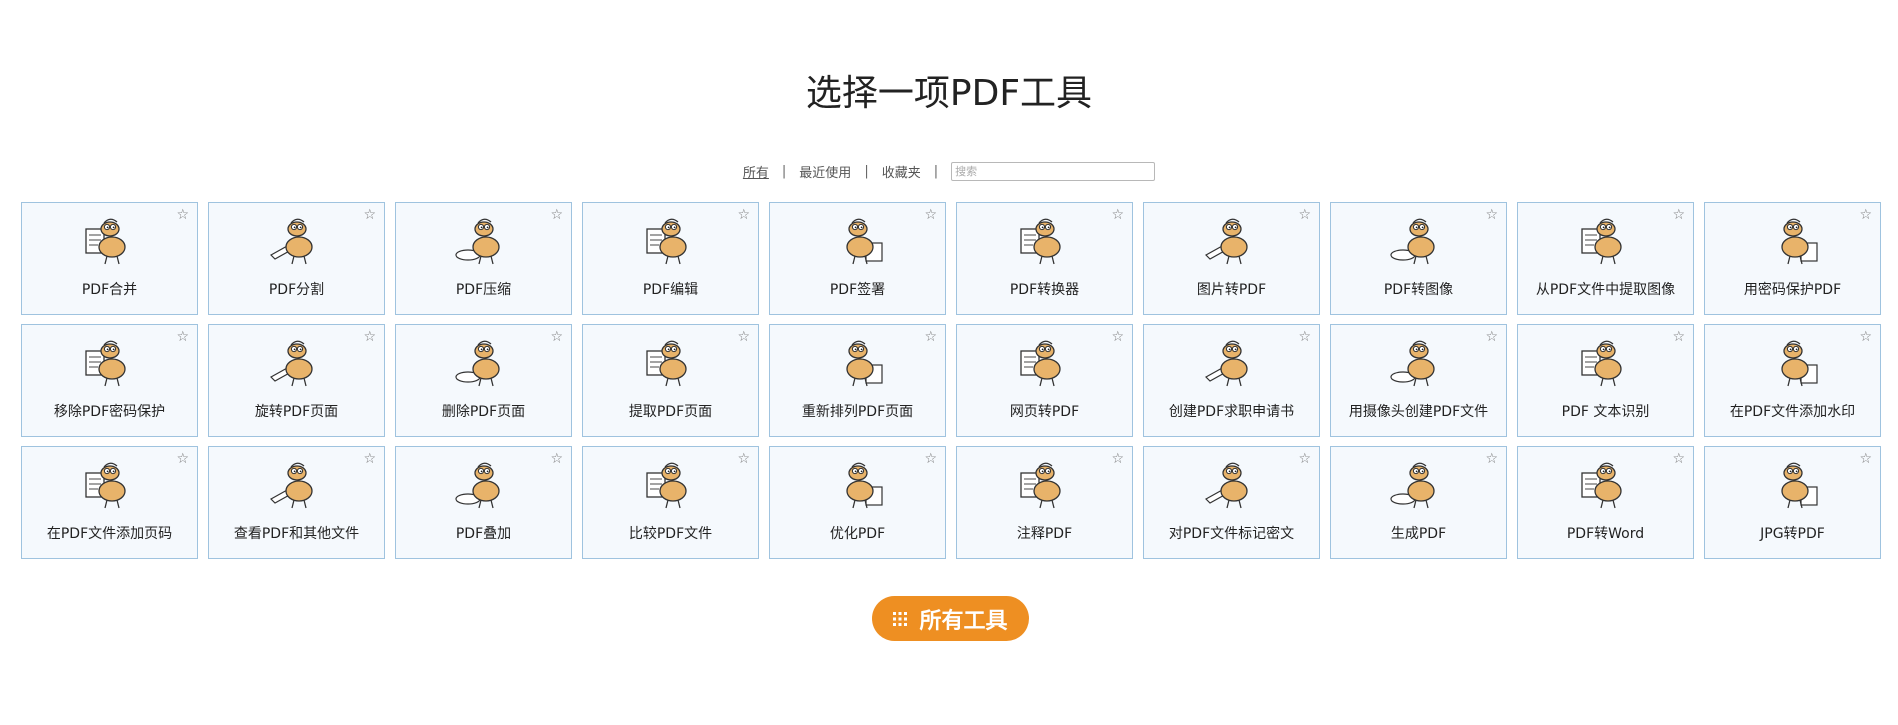 This screenshot has width=1898, height=725. I want to click on tool-card: ☆ 比较PDF文件, so click(670, 502).